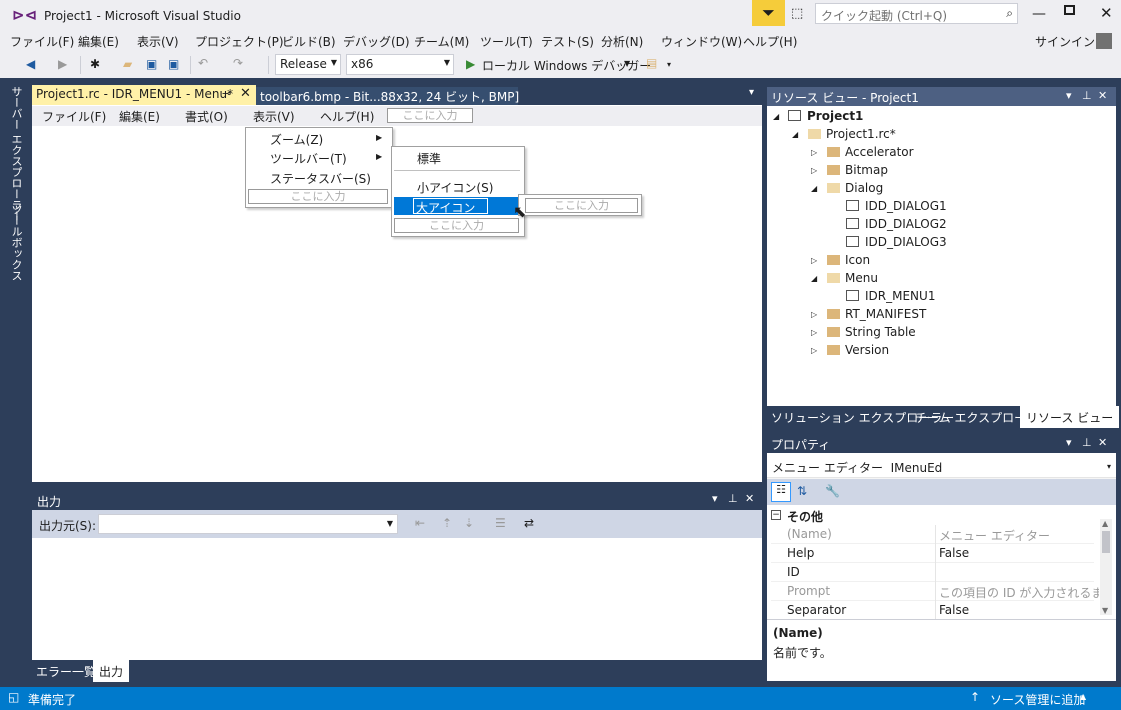  Describe the element at coordinates (1037, 699) in the screenshot. I see `add-to-source-control-button: ソース管理に追加` at that location.